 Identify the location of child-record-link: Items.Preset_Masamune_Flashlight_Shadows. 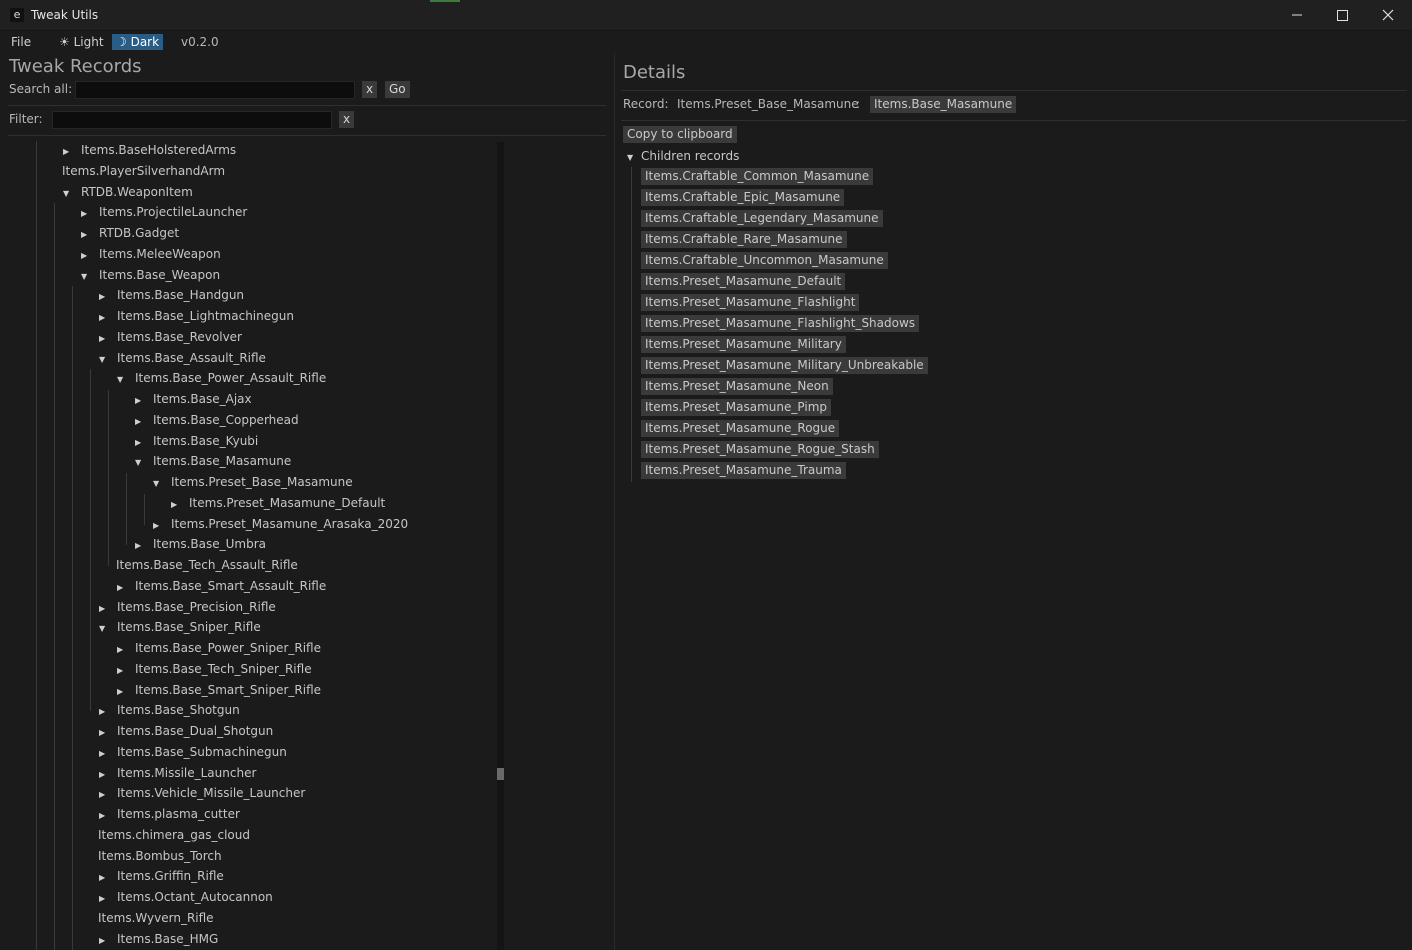
(780, 323).